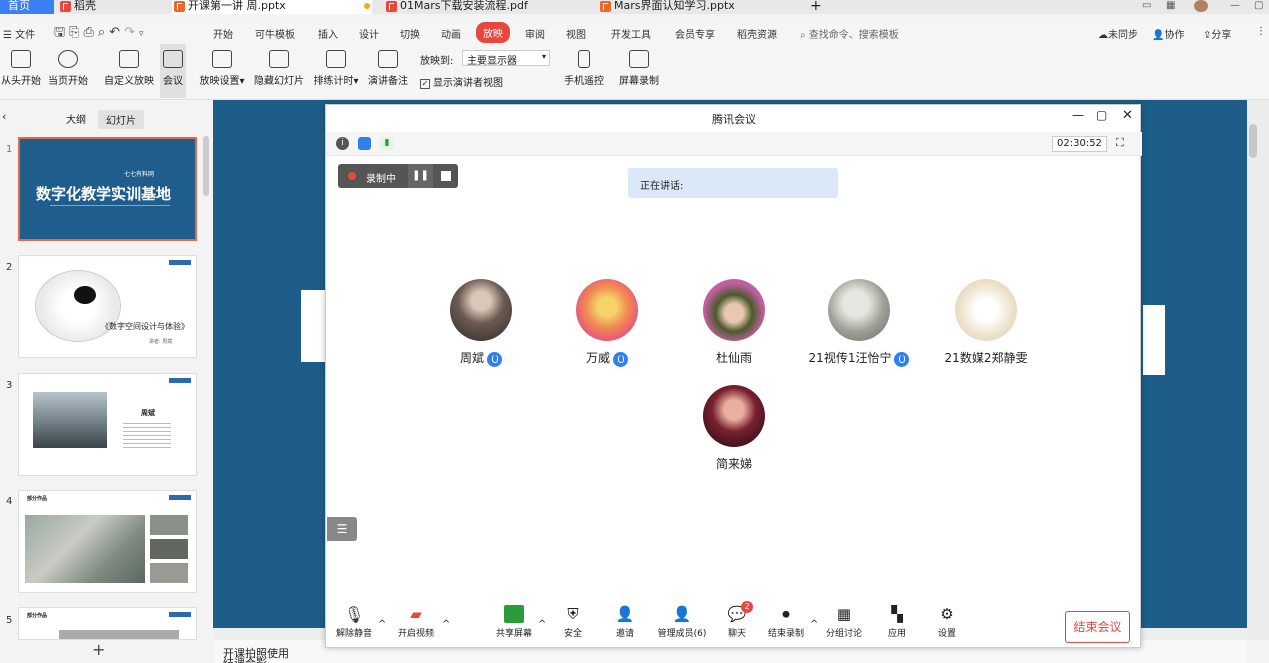  Describe the element at coordinates (387, 143) in the screenshot. I see `signal-icon: ▮` at that location.